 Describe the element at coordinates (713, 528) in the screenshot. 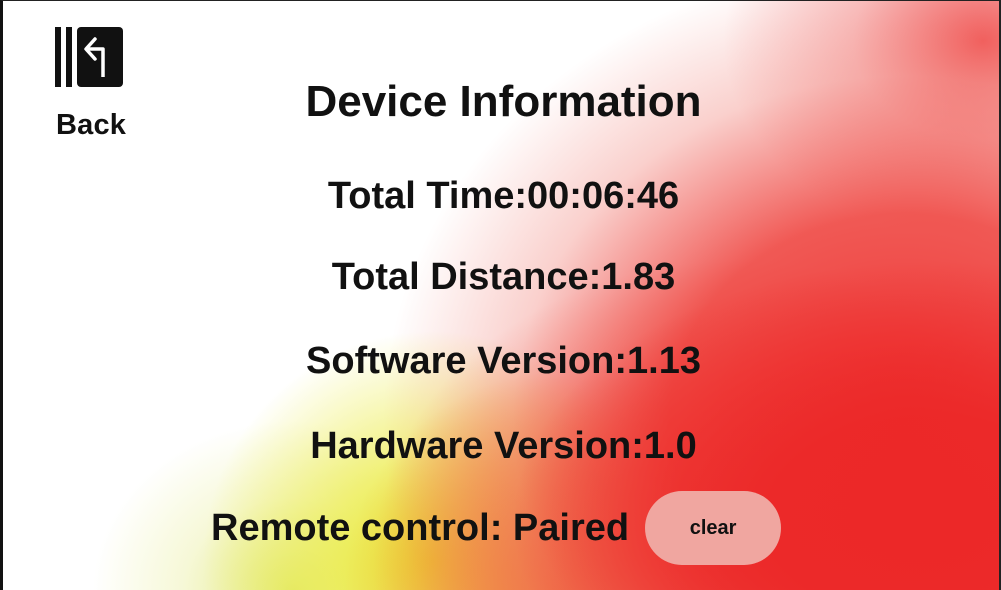

I see `clear-button: clear` at that location.